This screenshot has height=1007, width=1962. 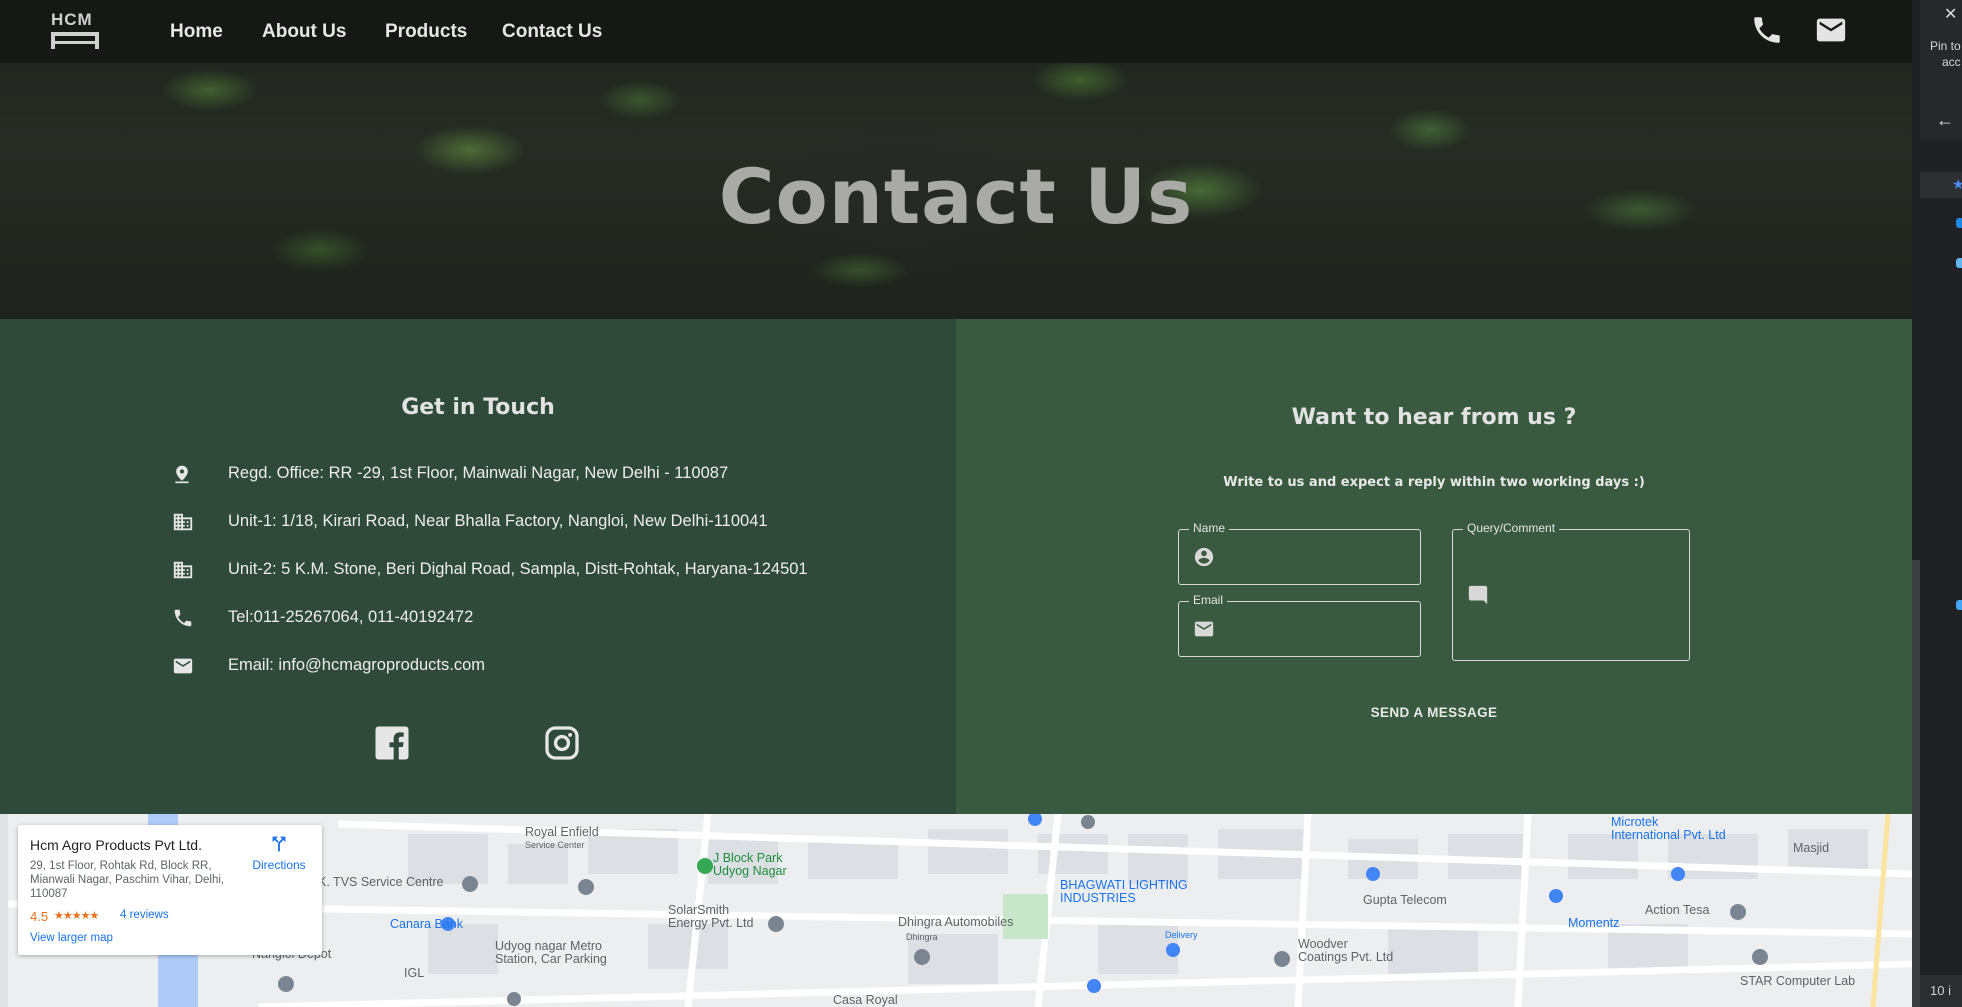 I want to click on nav-contact-us: Contact Us, so click(x=552, y=32).